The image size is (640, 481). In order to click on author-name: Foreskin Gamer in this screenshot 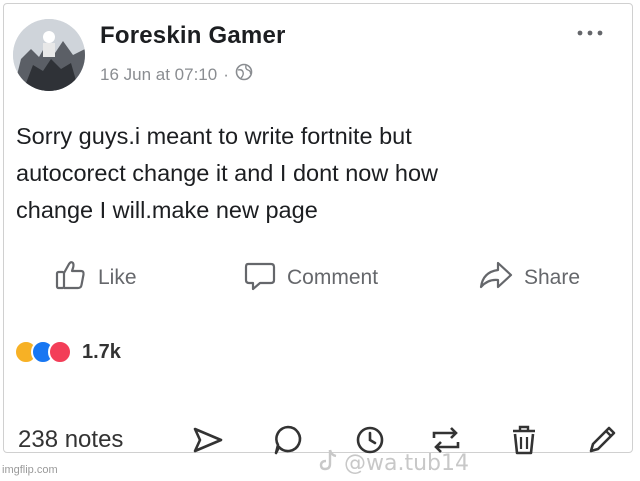, I will do `click(193, 36)`.